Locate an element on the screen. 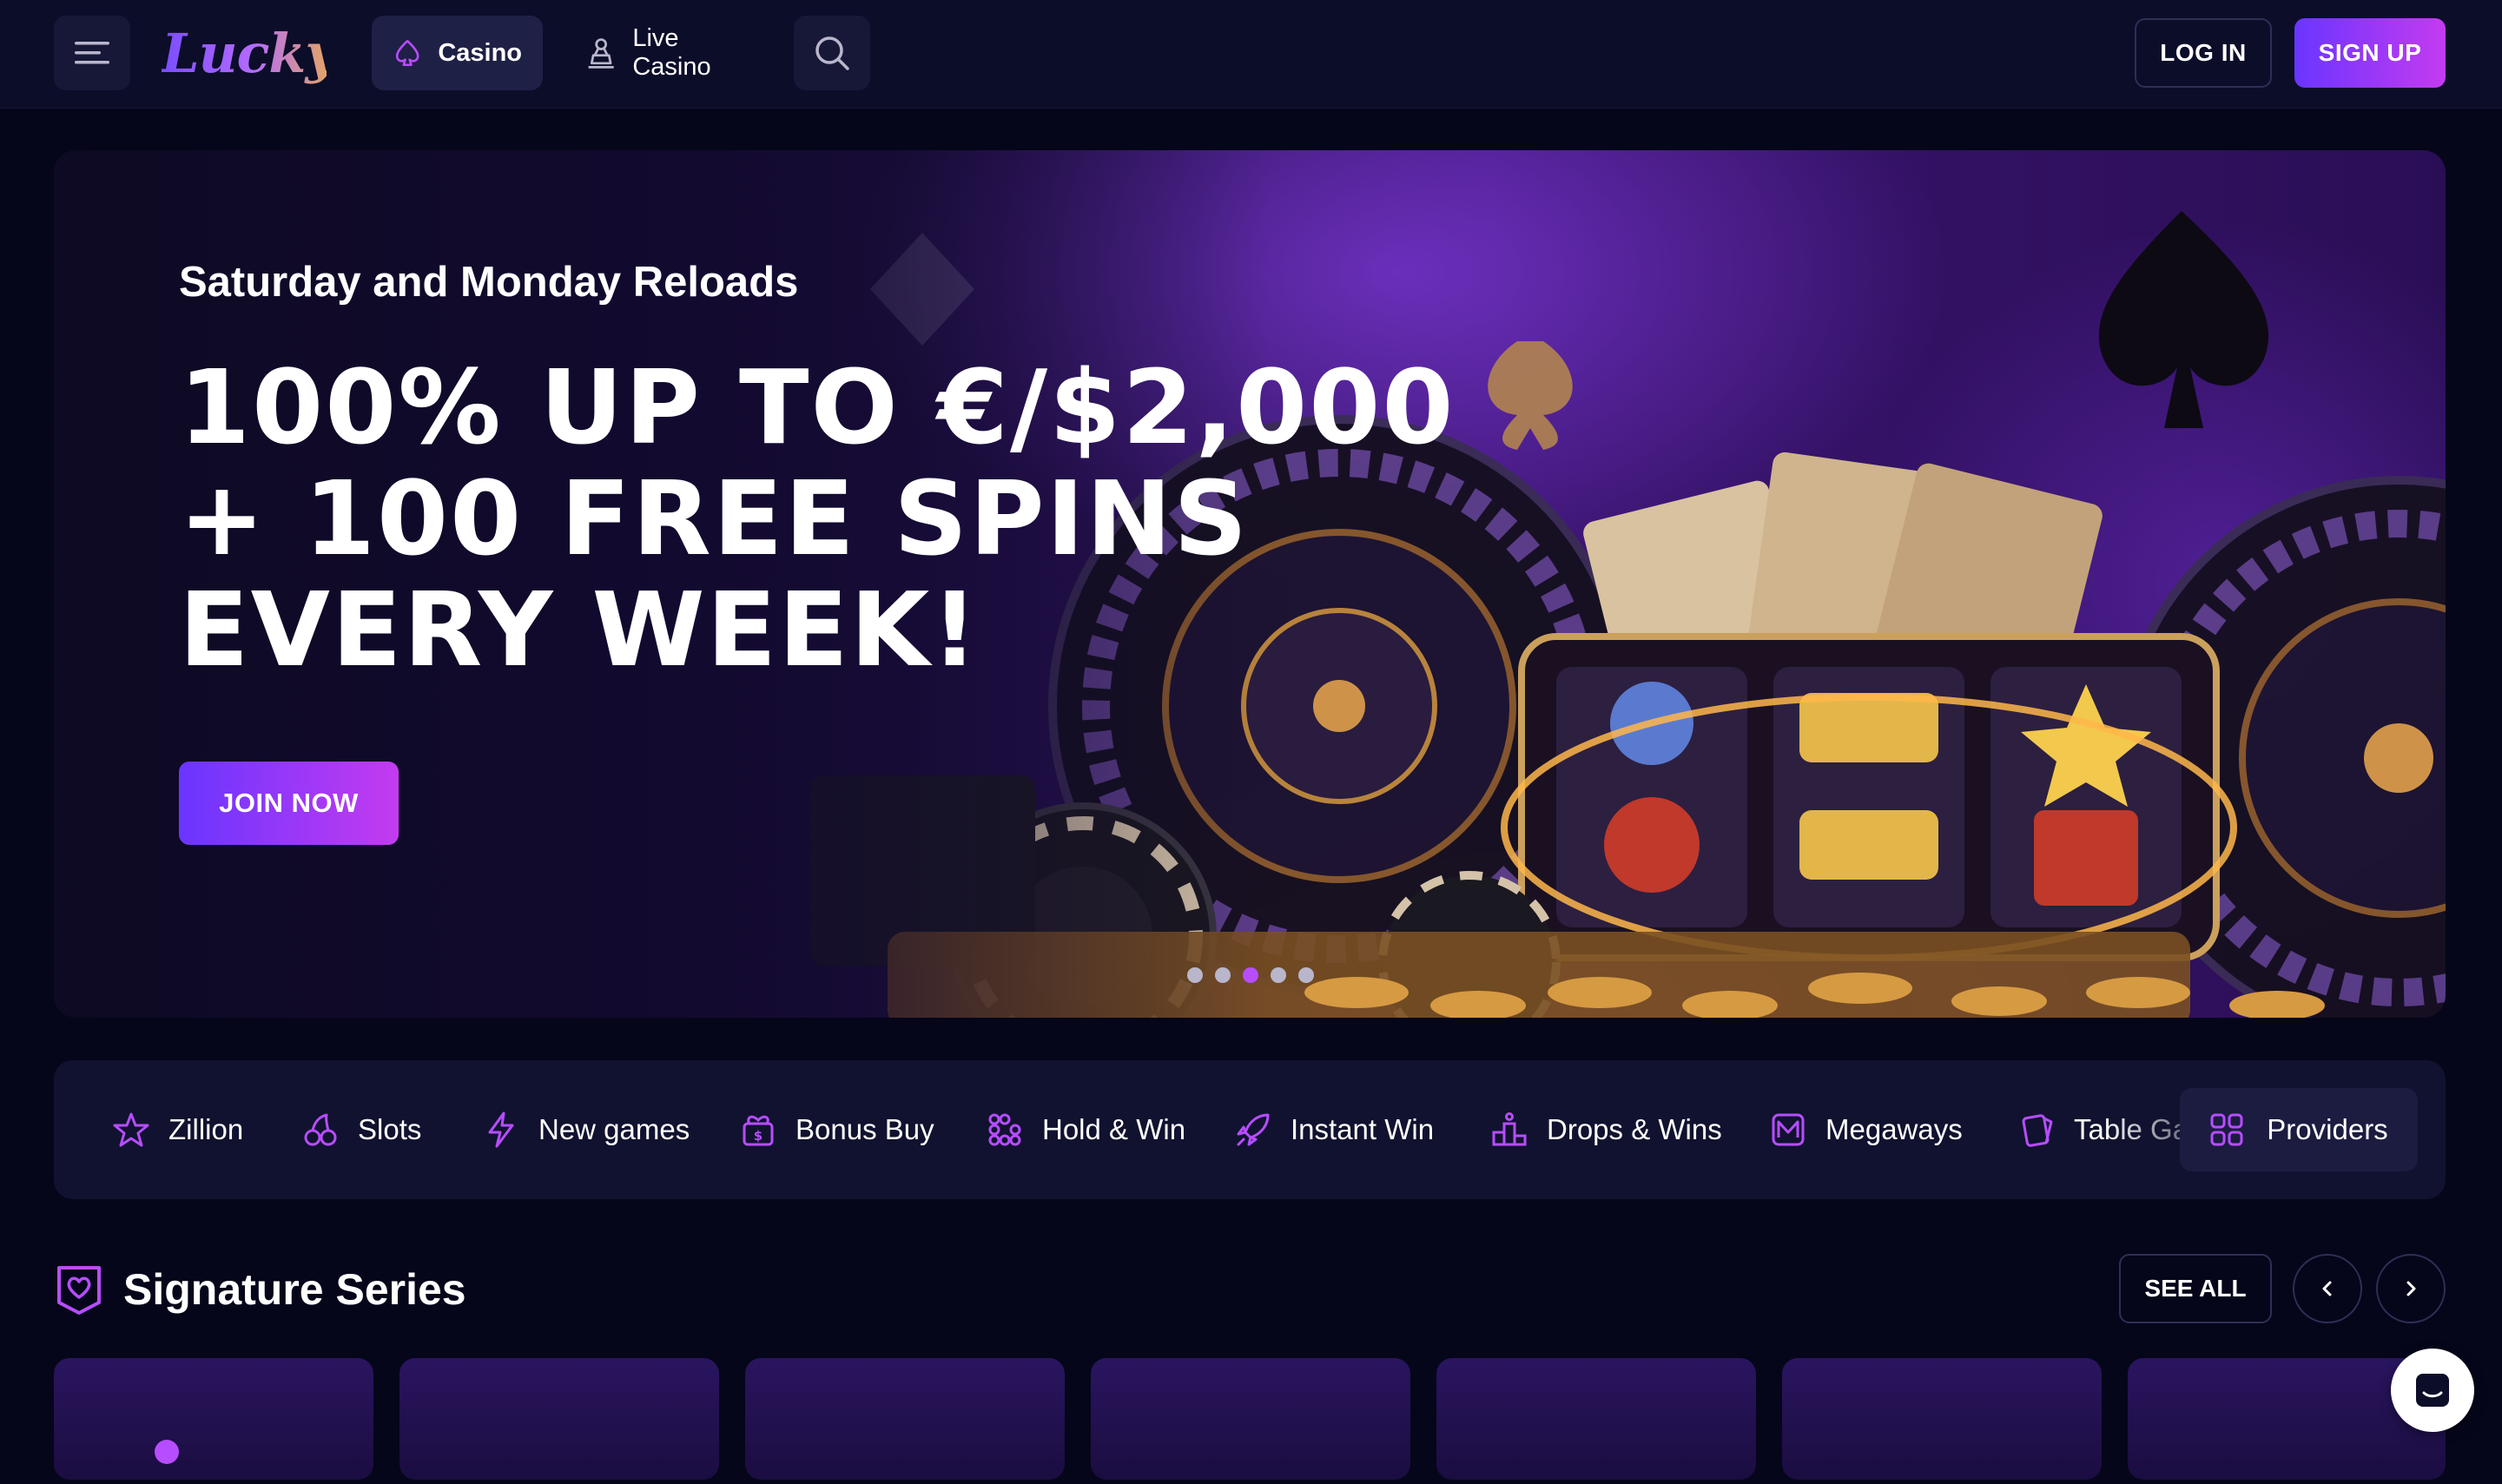 The height and width of the screenshot is (1484, 2502). category-drops-and-wins: Drops & Wins is located at coordinates (1606, 1129).